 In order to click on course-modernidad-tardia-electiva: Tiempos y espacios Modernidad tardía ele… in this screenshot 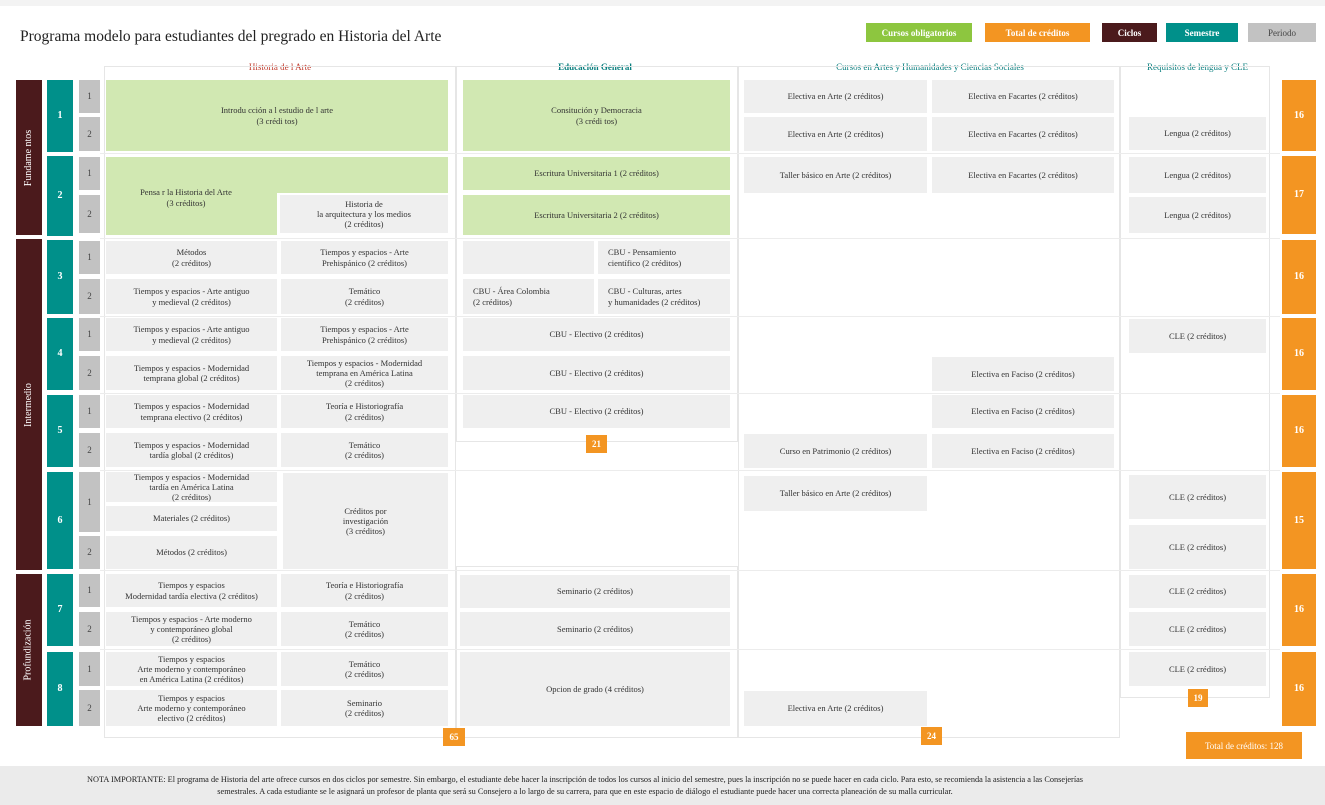, I will do `click(191, 590)`.